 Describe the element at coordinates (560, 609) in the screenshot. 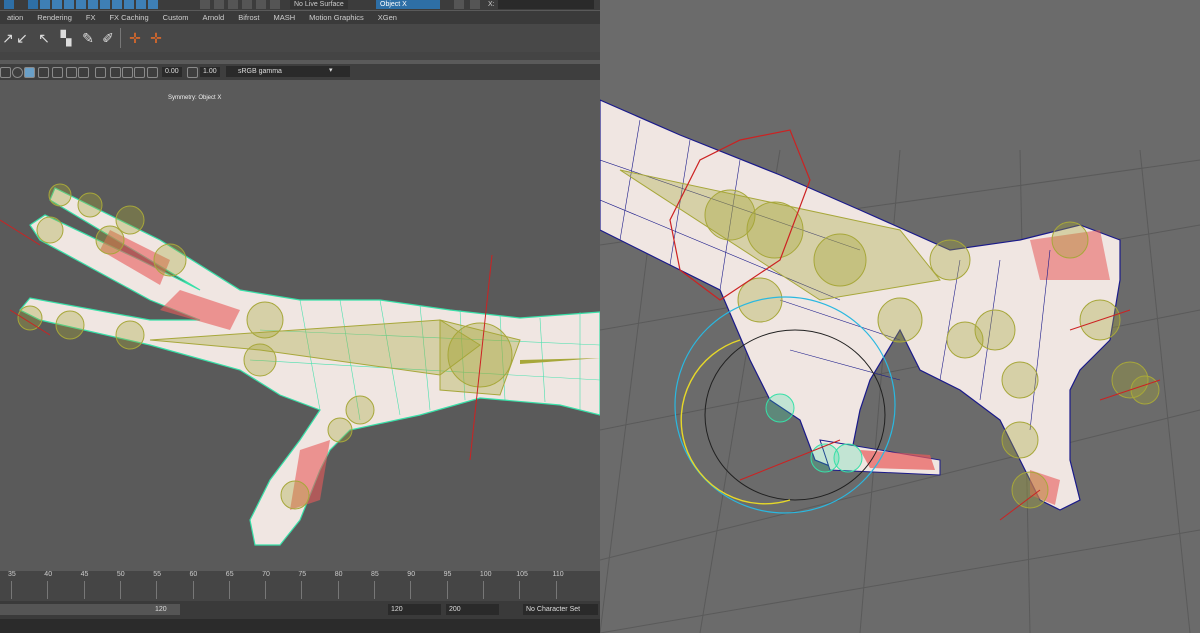

I see `character-set-dropdown: No Character Set` at that location.